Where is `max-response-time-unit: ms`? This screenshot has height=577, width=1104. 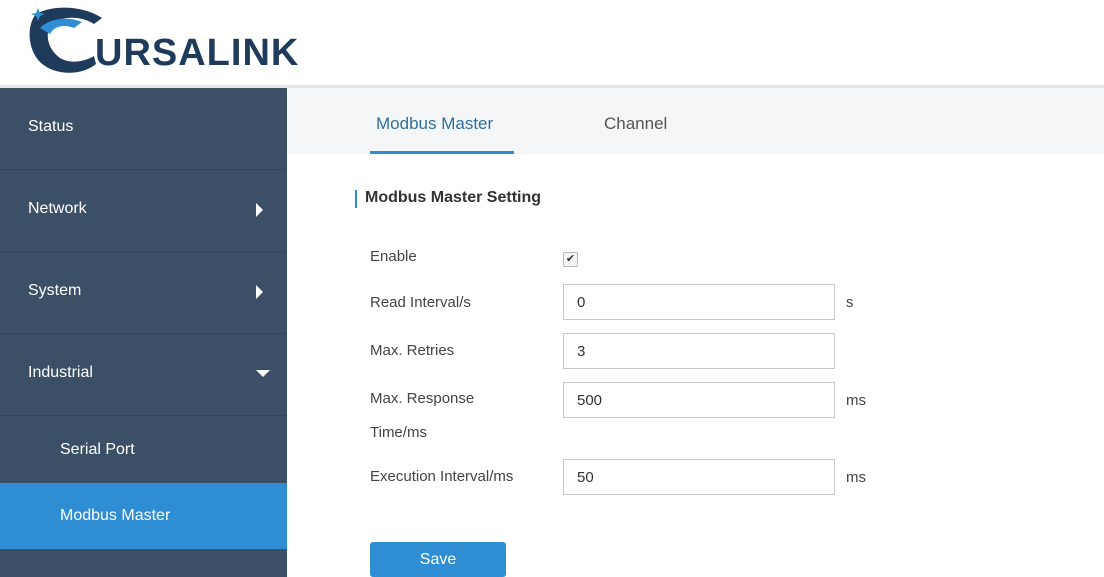 max-response-time-unit: ms is located at coordinates (856, 400).